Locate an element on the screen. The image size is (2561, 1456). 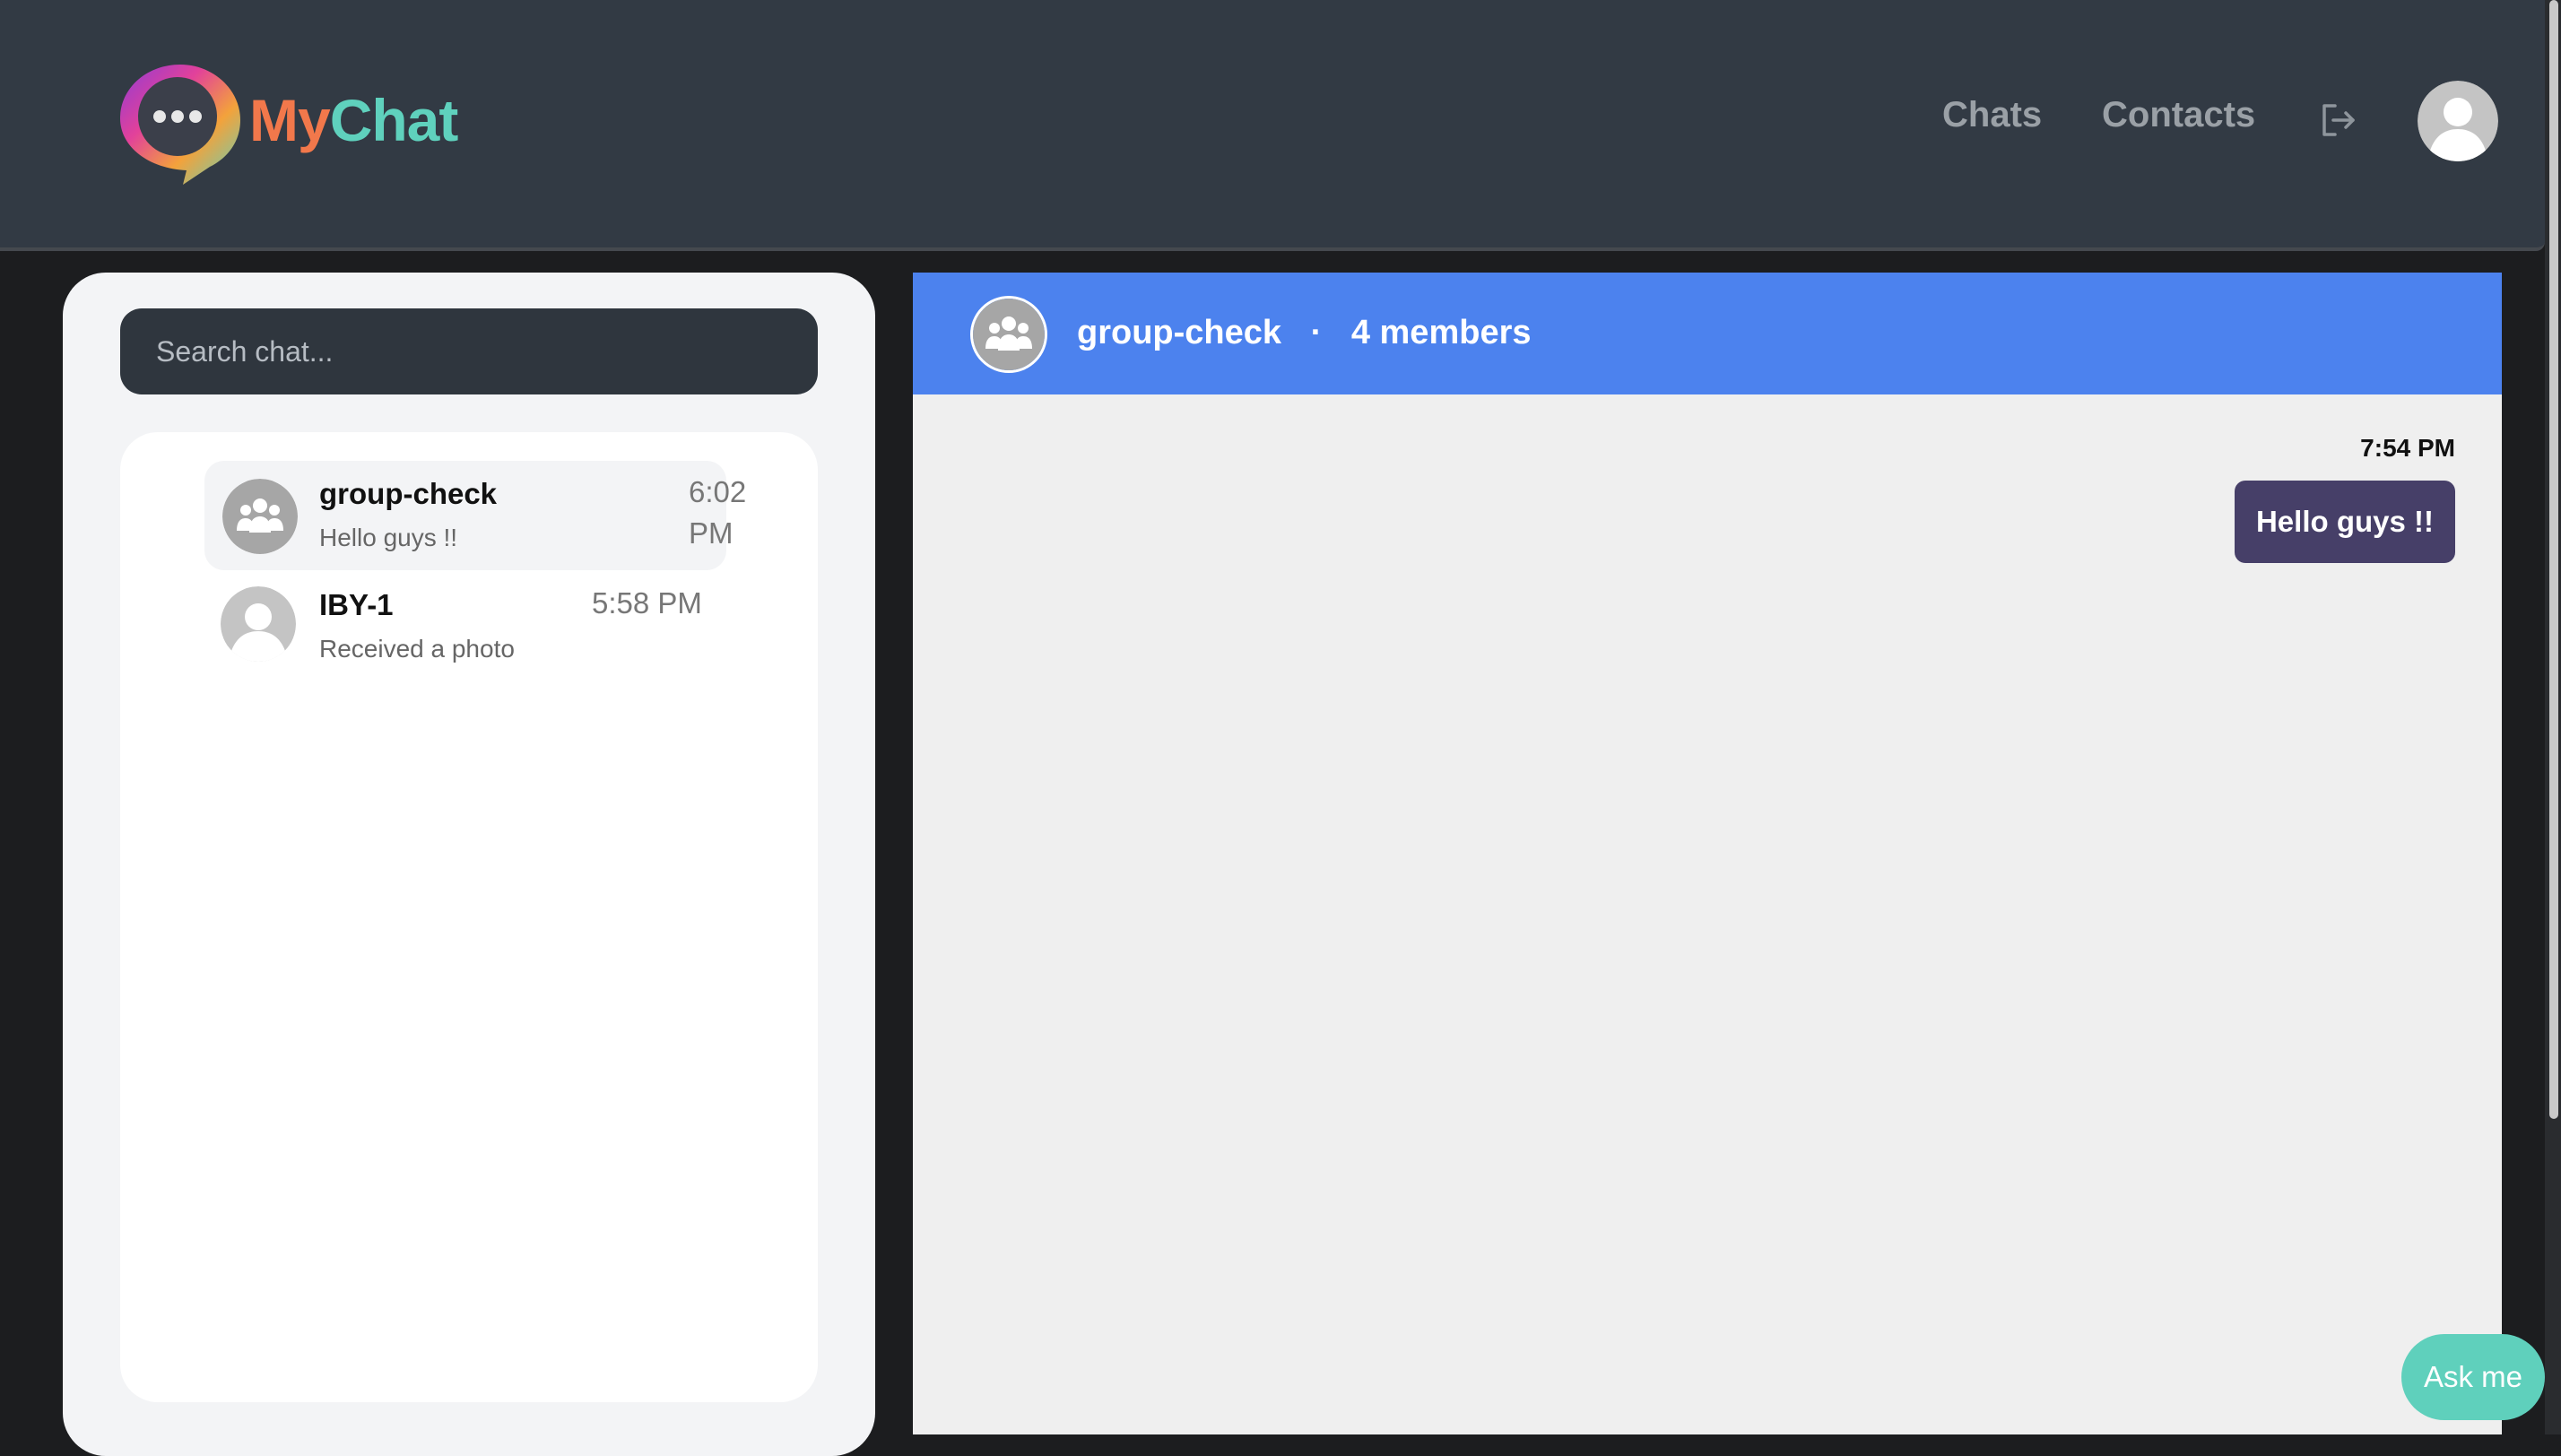
chat-list-item-group-check: group-check Hello guys !! 6:02 PM is located at coordinates (475, 515).